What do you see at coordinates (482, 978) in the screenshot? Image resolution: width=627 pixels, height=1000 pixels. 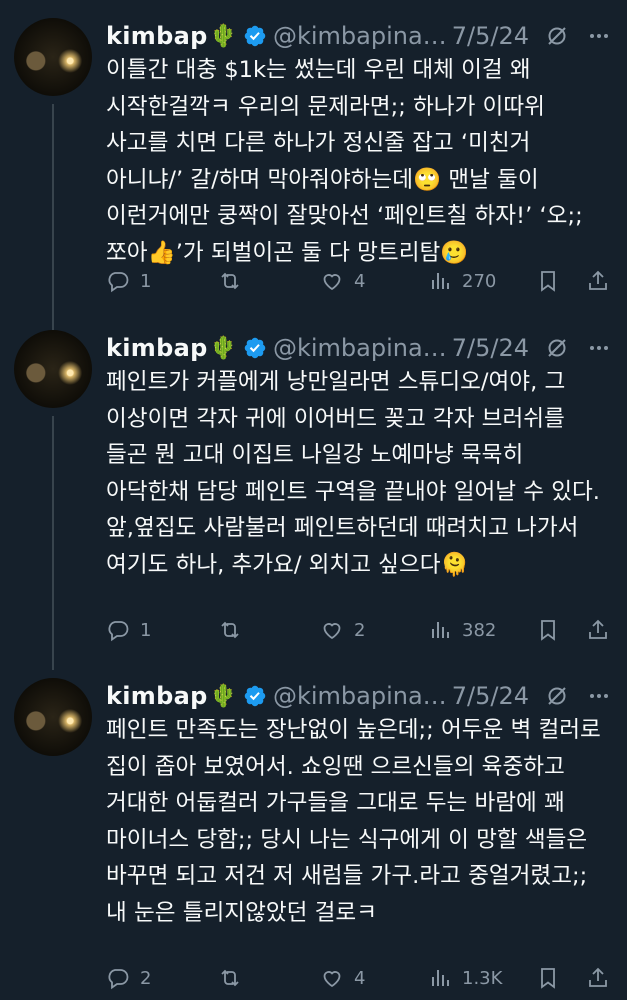 I see `view-count: 1.3K` at bounding box center [482, 978].